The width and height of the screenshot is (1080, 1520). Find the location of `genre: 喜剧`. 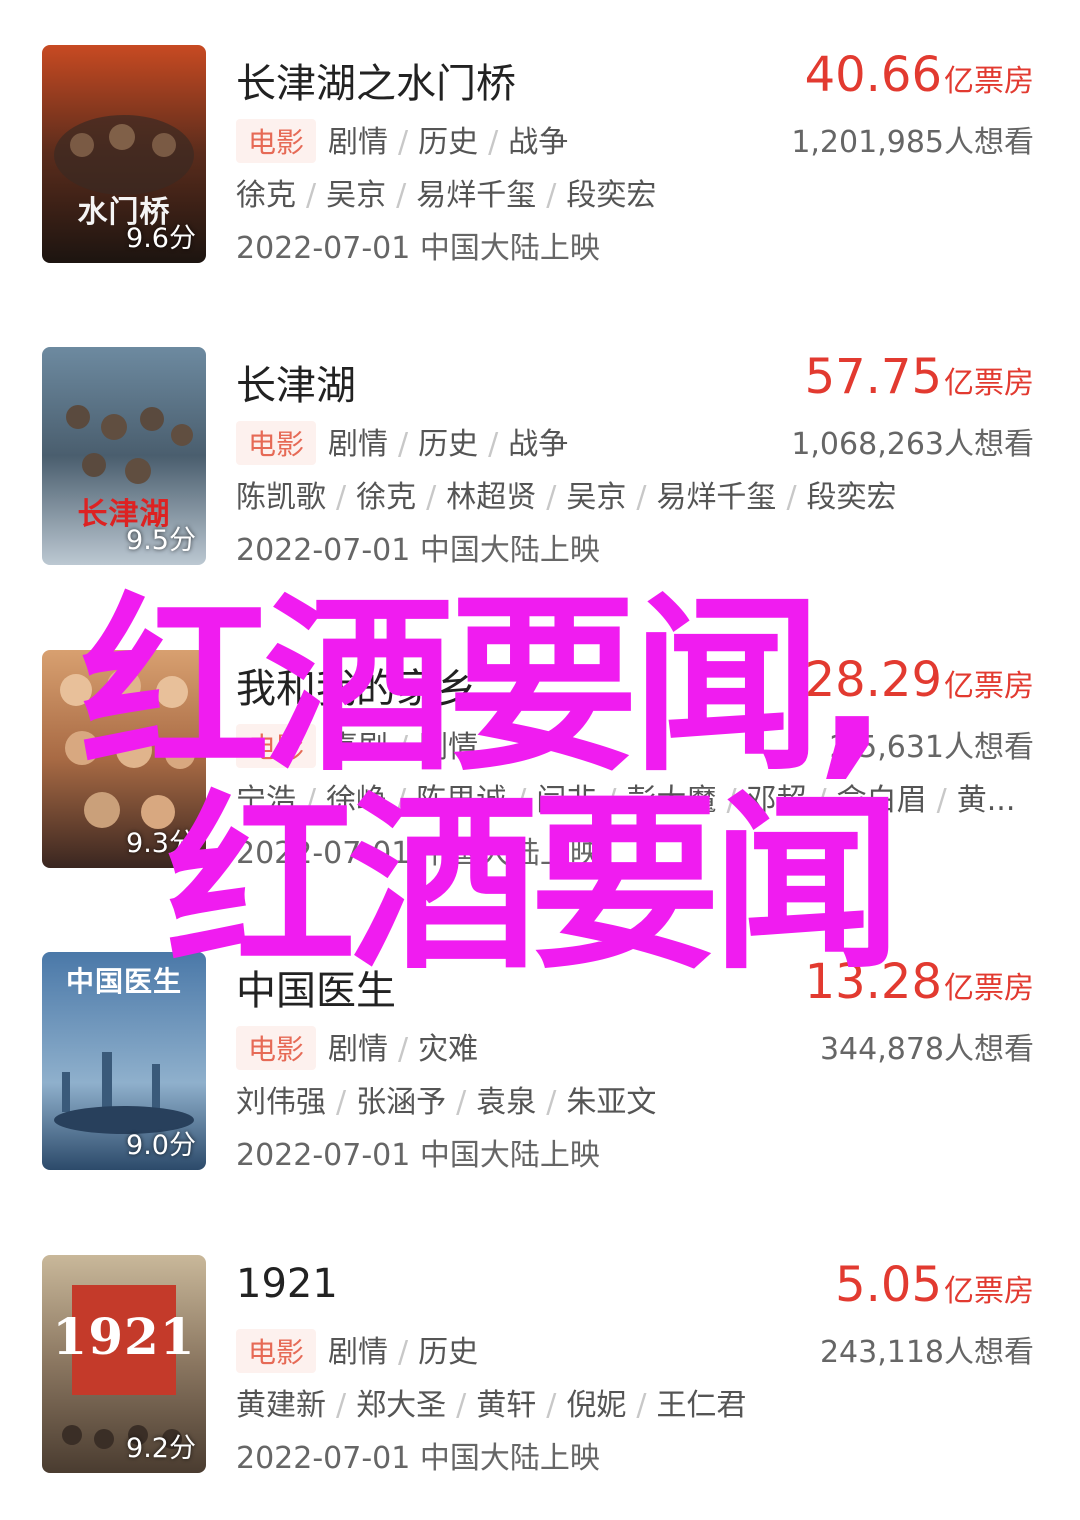

genre: 喜剧 is located at coordinates (358, 747).